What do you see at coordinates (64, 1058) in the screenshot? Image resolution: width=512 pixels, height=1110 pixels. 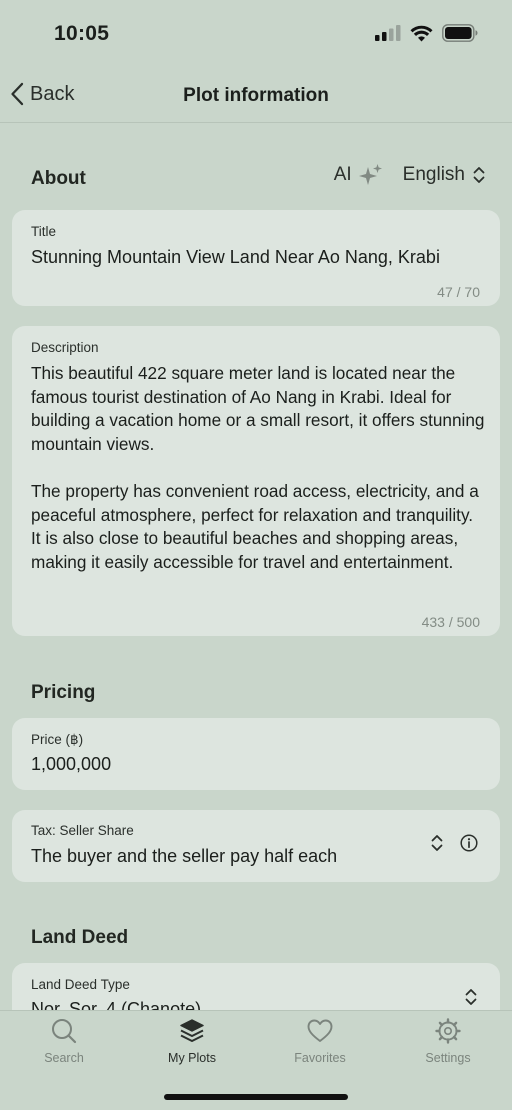 I see `tab-label: Search` at bounding box center [64, 1058].